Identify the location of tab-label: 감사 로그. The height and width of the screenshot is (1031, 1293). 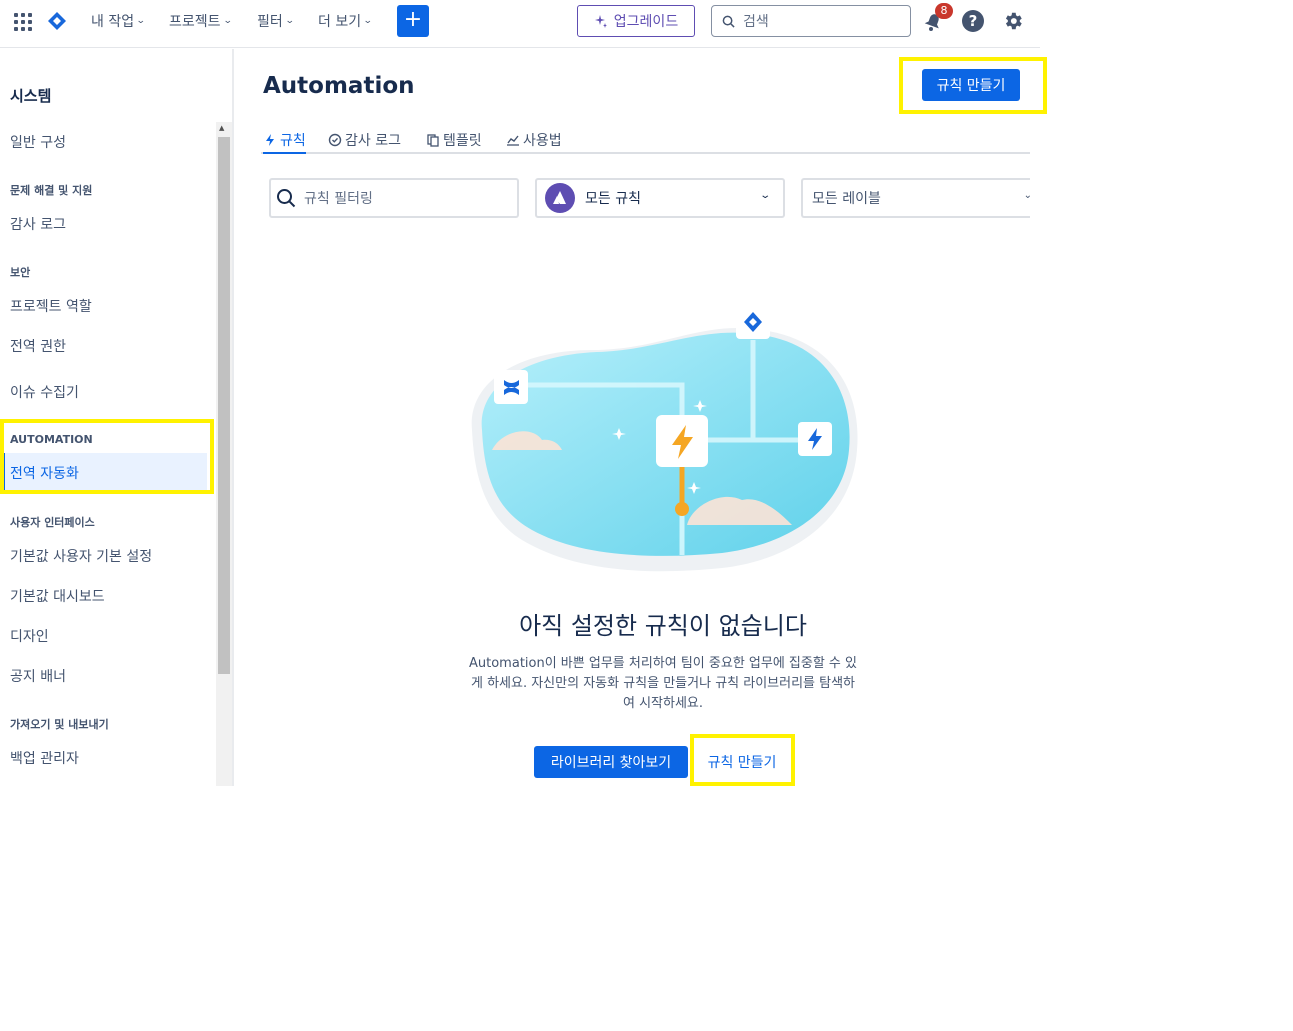
(373, 140).